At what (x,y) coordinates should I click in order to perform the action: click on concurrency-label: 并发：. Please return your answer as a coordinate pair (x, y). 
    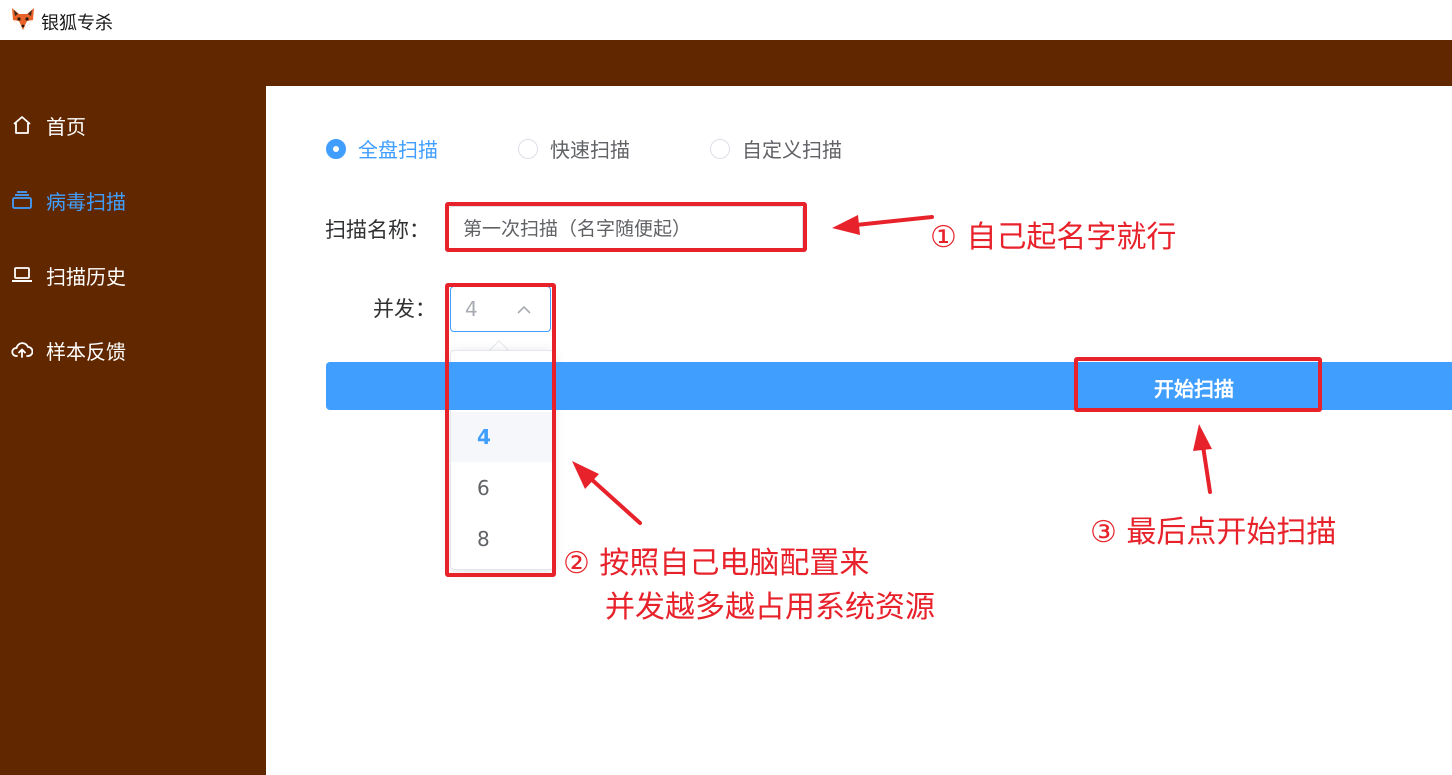
    Looking at the image, I should click on (404, 309).